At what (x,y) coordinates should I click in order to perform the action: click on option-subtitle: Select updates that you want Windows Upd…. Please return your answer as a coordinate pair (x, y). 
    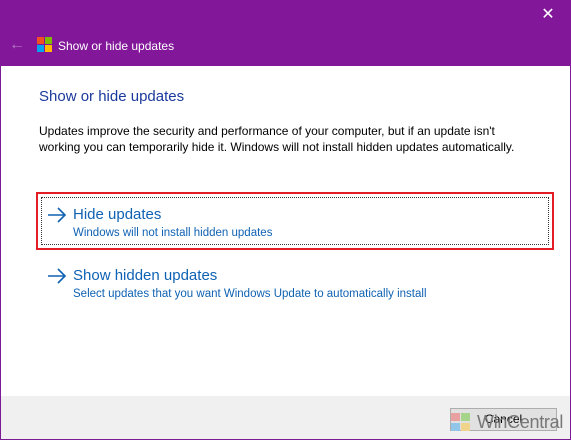
    Looking at the image, I should click on (250, 294).